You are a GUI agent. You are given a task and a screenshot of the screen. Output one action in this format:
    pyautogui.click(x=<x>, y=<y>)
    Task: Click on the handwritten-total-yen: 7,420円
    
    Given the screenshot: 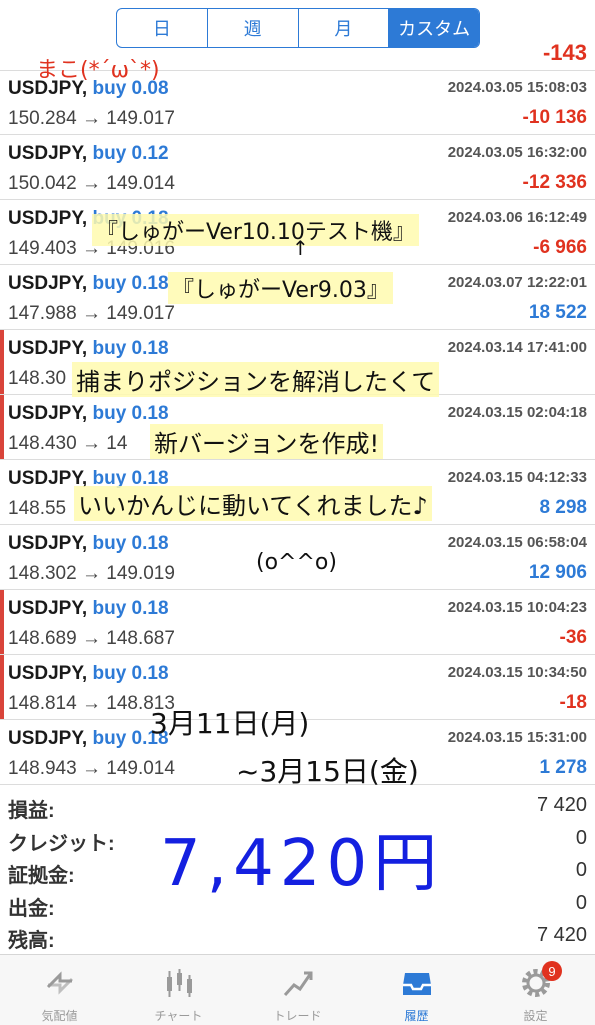 What is the action you would take?
    pyautogui.click(x=302, y=864)
    